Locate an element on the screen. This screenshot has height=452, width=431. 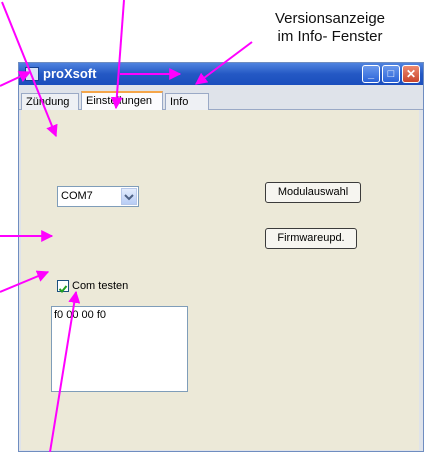
arrow-to-einstellungen-tab is located at coordinates (117, 55).